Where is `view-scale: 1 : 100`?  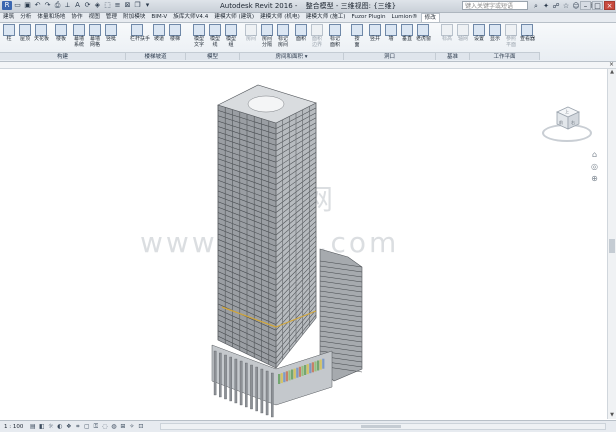 view-scale: 1 : 100 is located at coordinates (13, 427).